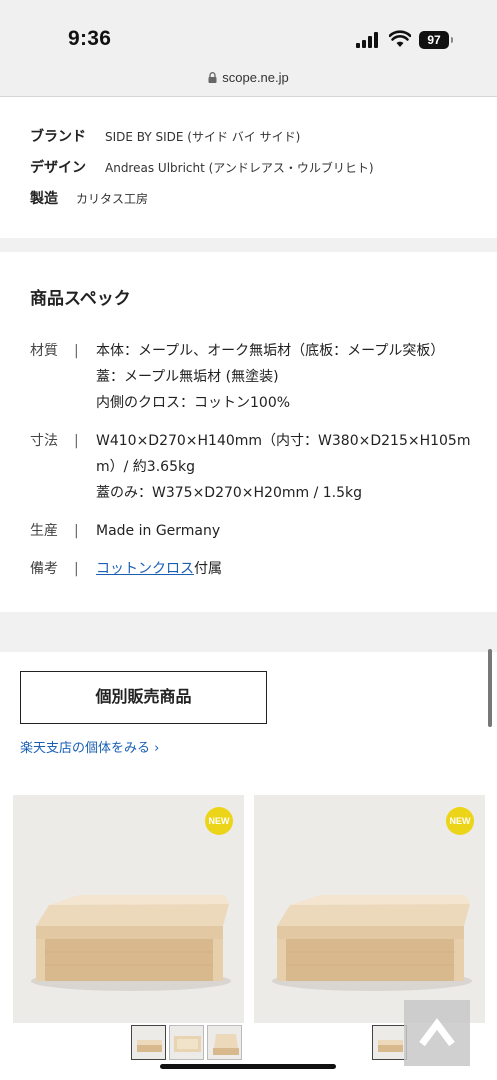 This screenshot has height=1080, width=497. What do you see at coordinates (452, 40) in the screenshot?
I see `battery-tip` at bounding box center [452, 40].